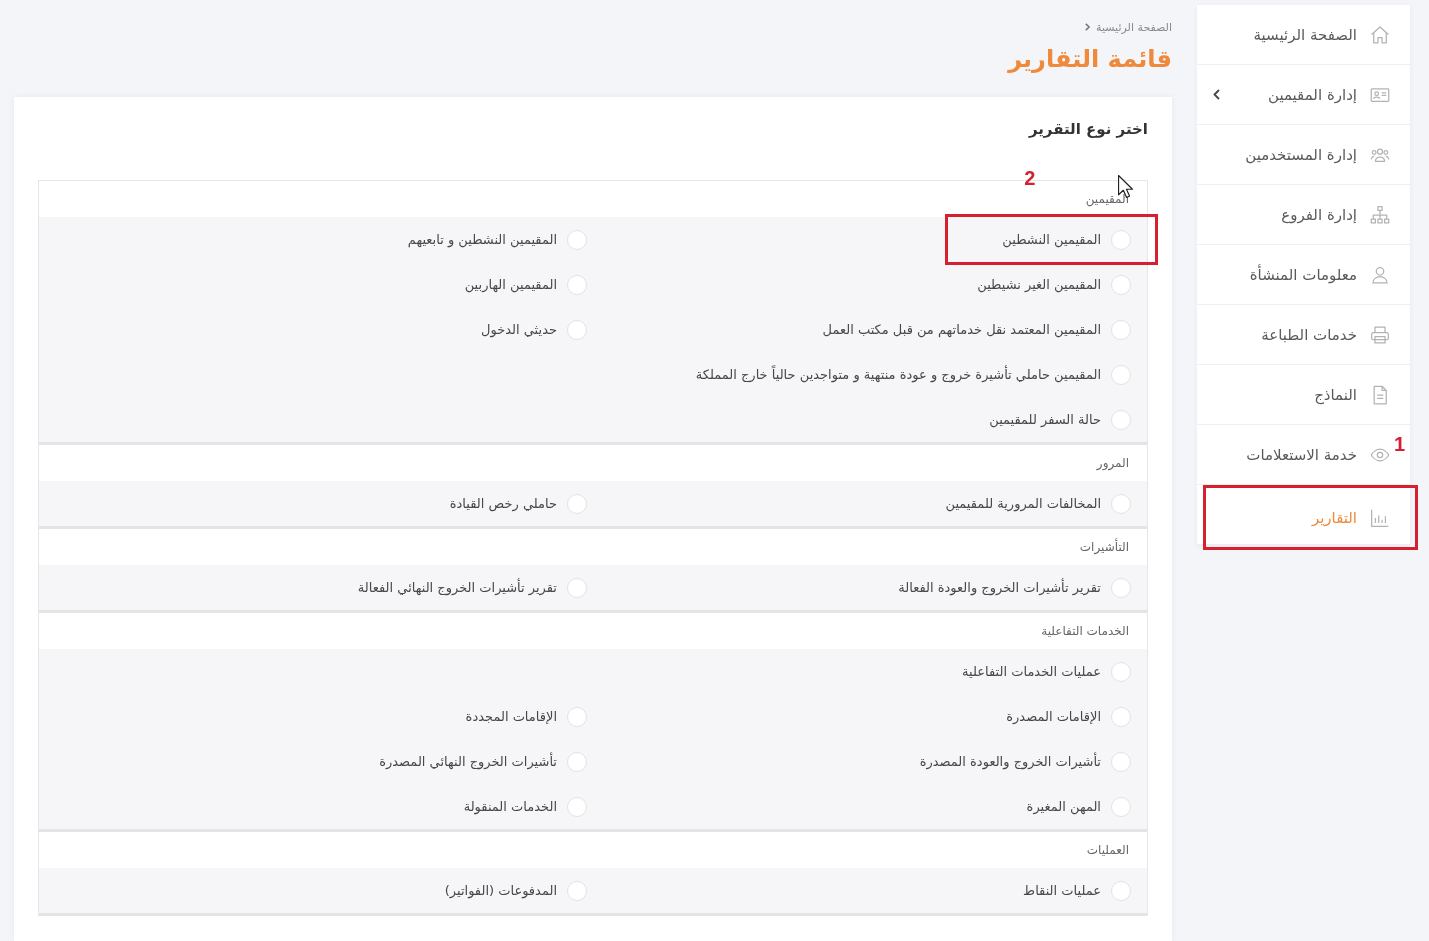 This screenshot has width=1429, height=941. What do you see at coordinates (1063, 806) in the screenshot?
I see `radio-label: المهن المغيرة` at bounding box center [1063, 806].